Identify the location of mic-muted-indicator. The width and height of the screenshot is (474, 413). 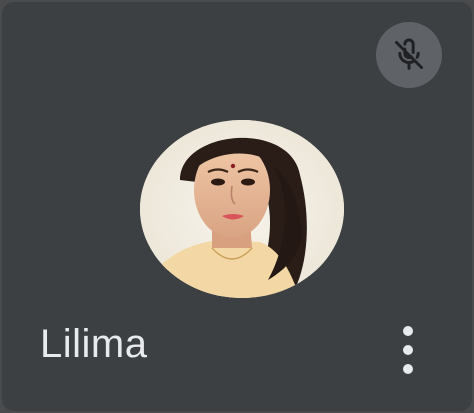
(409, 55).